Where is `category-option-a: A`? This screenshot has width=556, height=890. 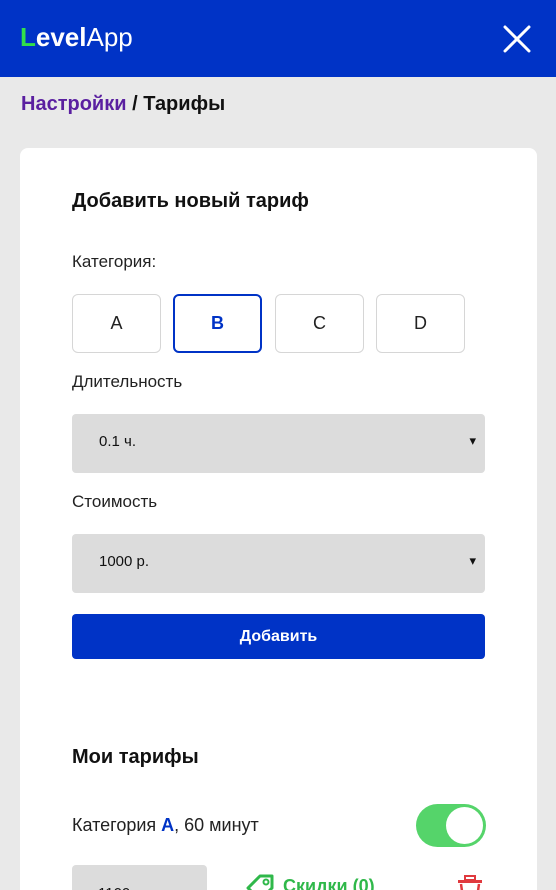 category-option-a: A is located at coordinates (116, 323).